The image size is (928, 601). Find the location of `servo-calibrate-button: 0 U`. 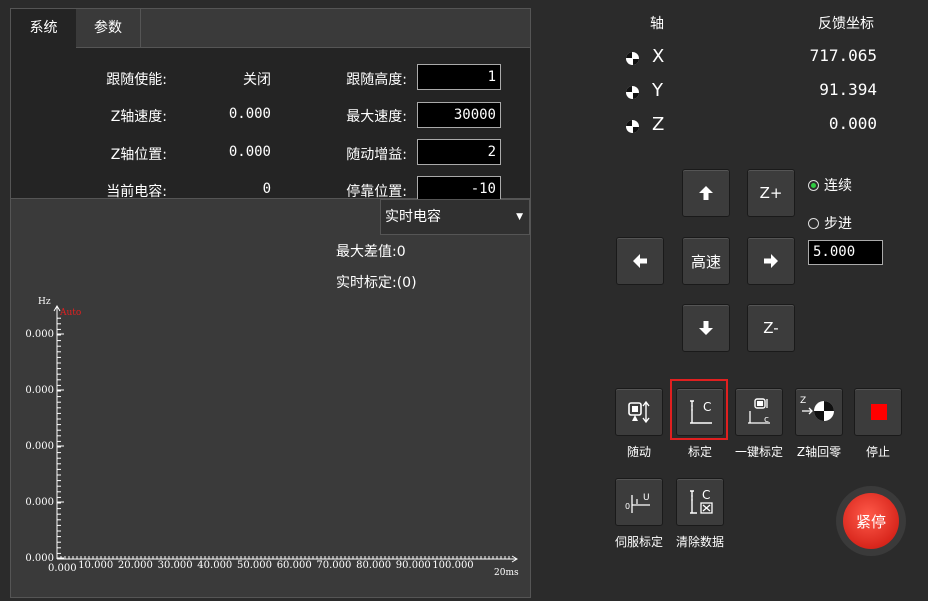

servo-calibrate-button: 0 U is located at coordinates (639, 502).